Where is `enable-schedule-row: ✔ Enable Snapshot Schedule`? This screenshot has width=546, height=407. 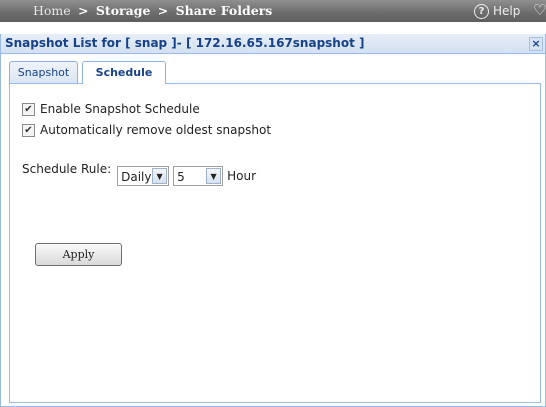 enable-schedule-row: ✔ Enable Snapshot Schedule is located at coordinates (111, 109).